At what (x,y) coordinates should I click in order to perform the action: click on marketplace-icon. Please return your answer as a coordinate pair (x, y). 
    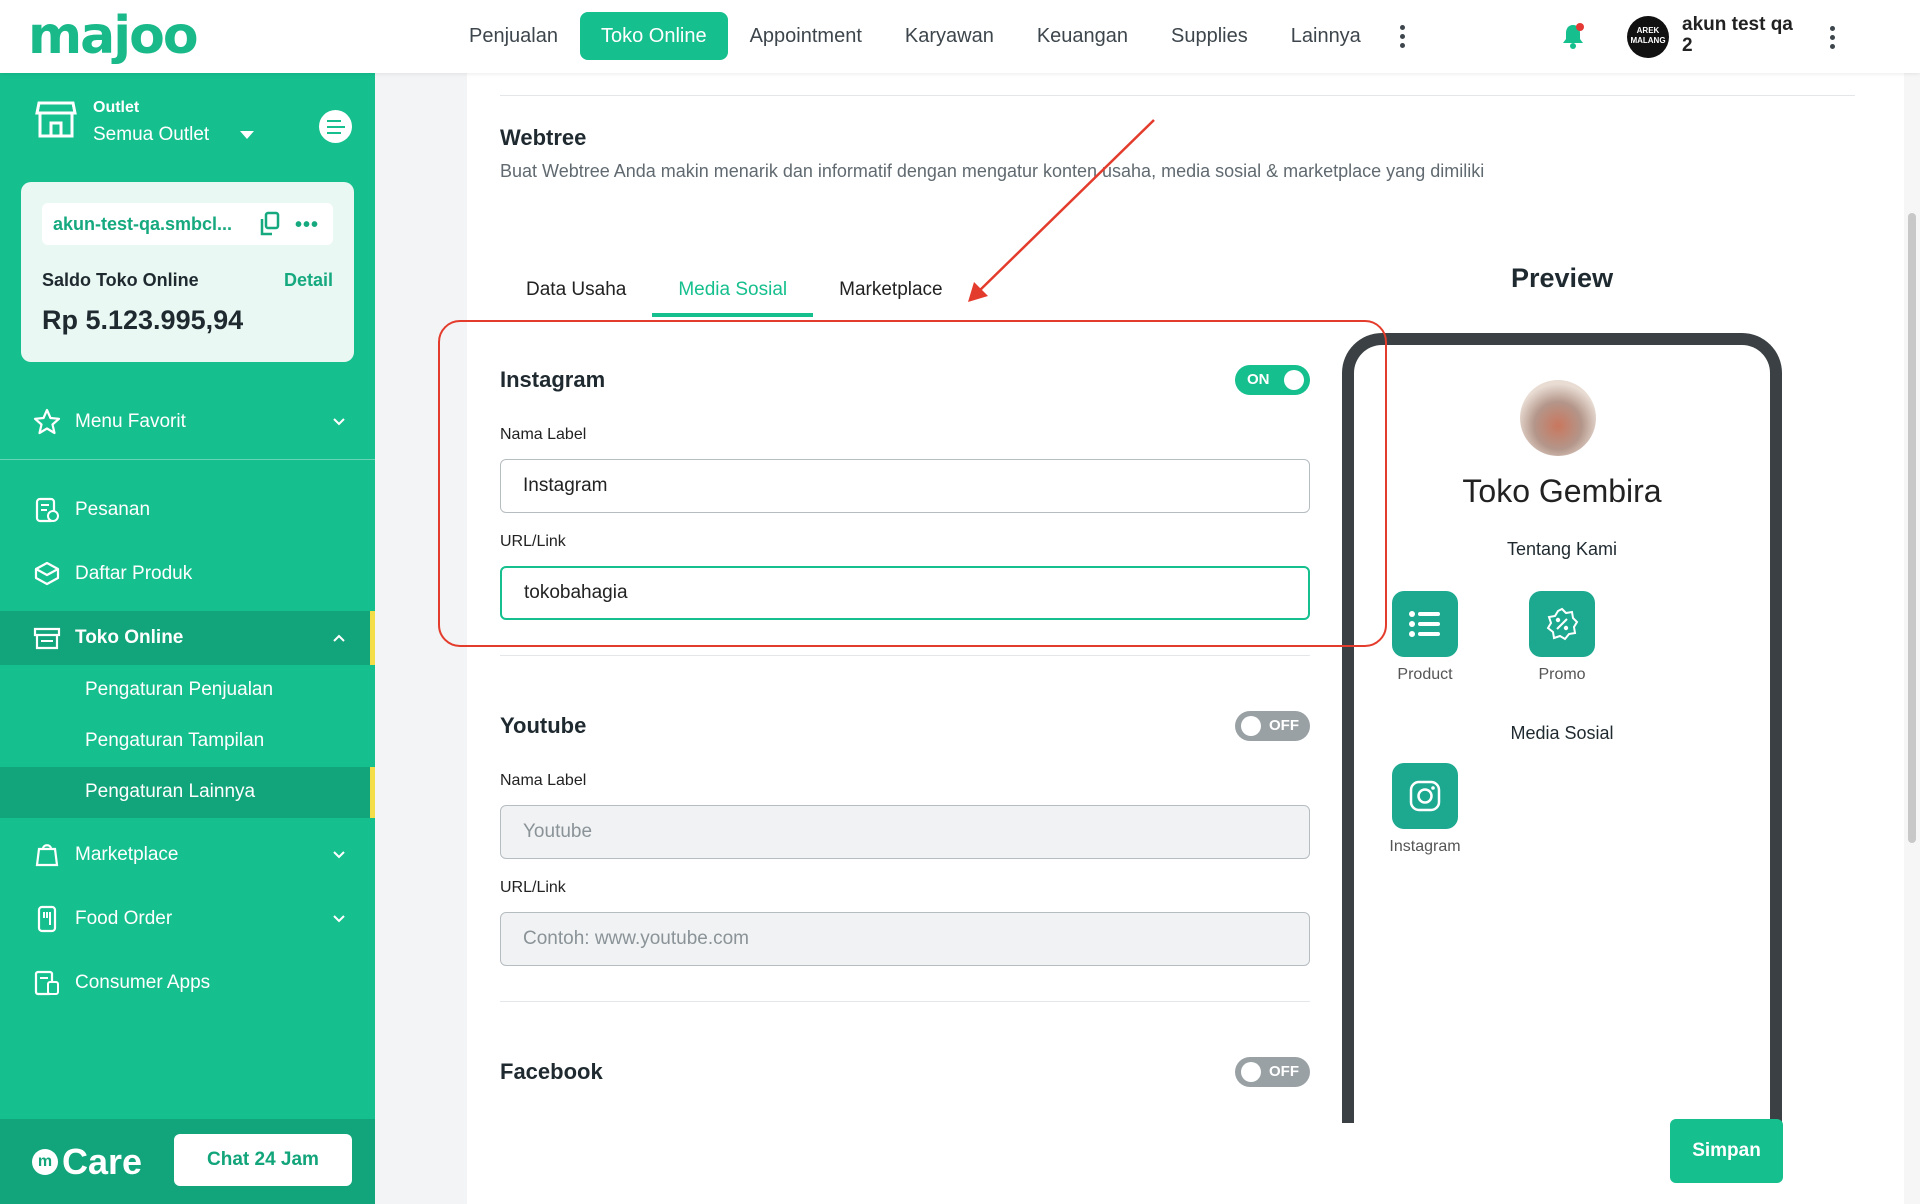
    Looking at the image, I should click on (47, 855).